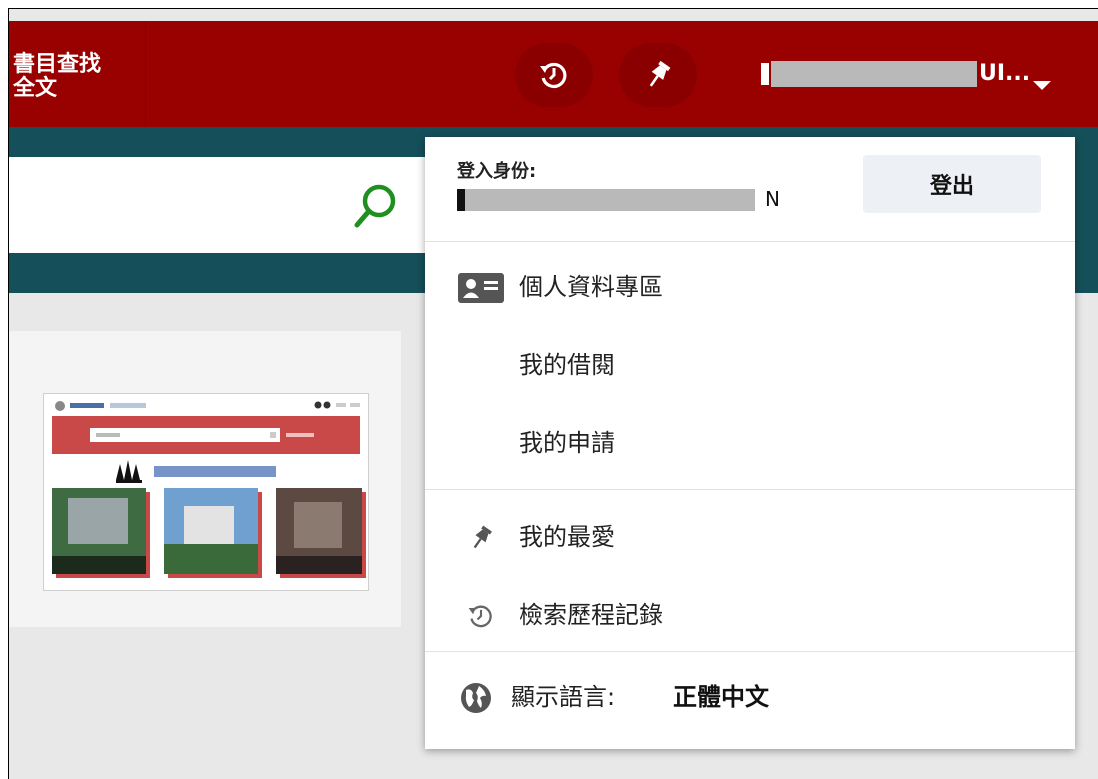  What do you see at coordinates (772, 199) in the screenshot?
I see `login-id-suffix: N` at bounding box center [772, 199].